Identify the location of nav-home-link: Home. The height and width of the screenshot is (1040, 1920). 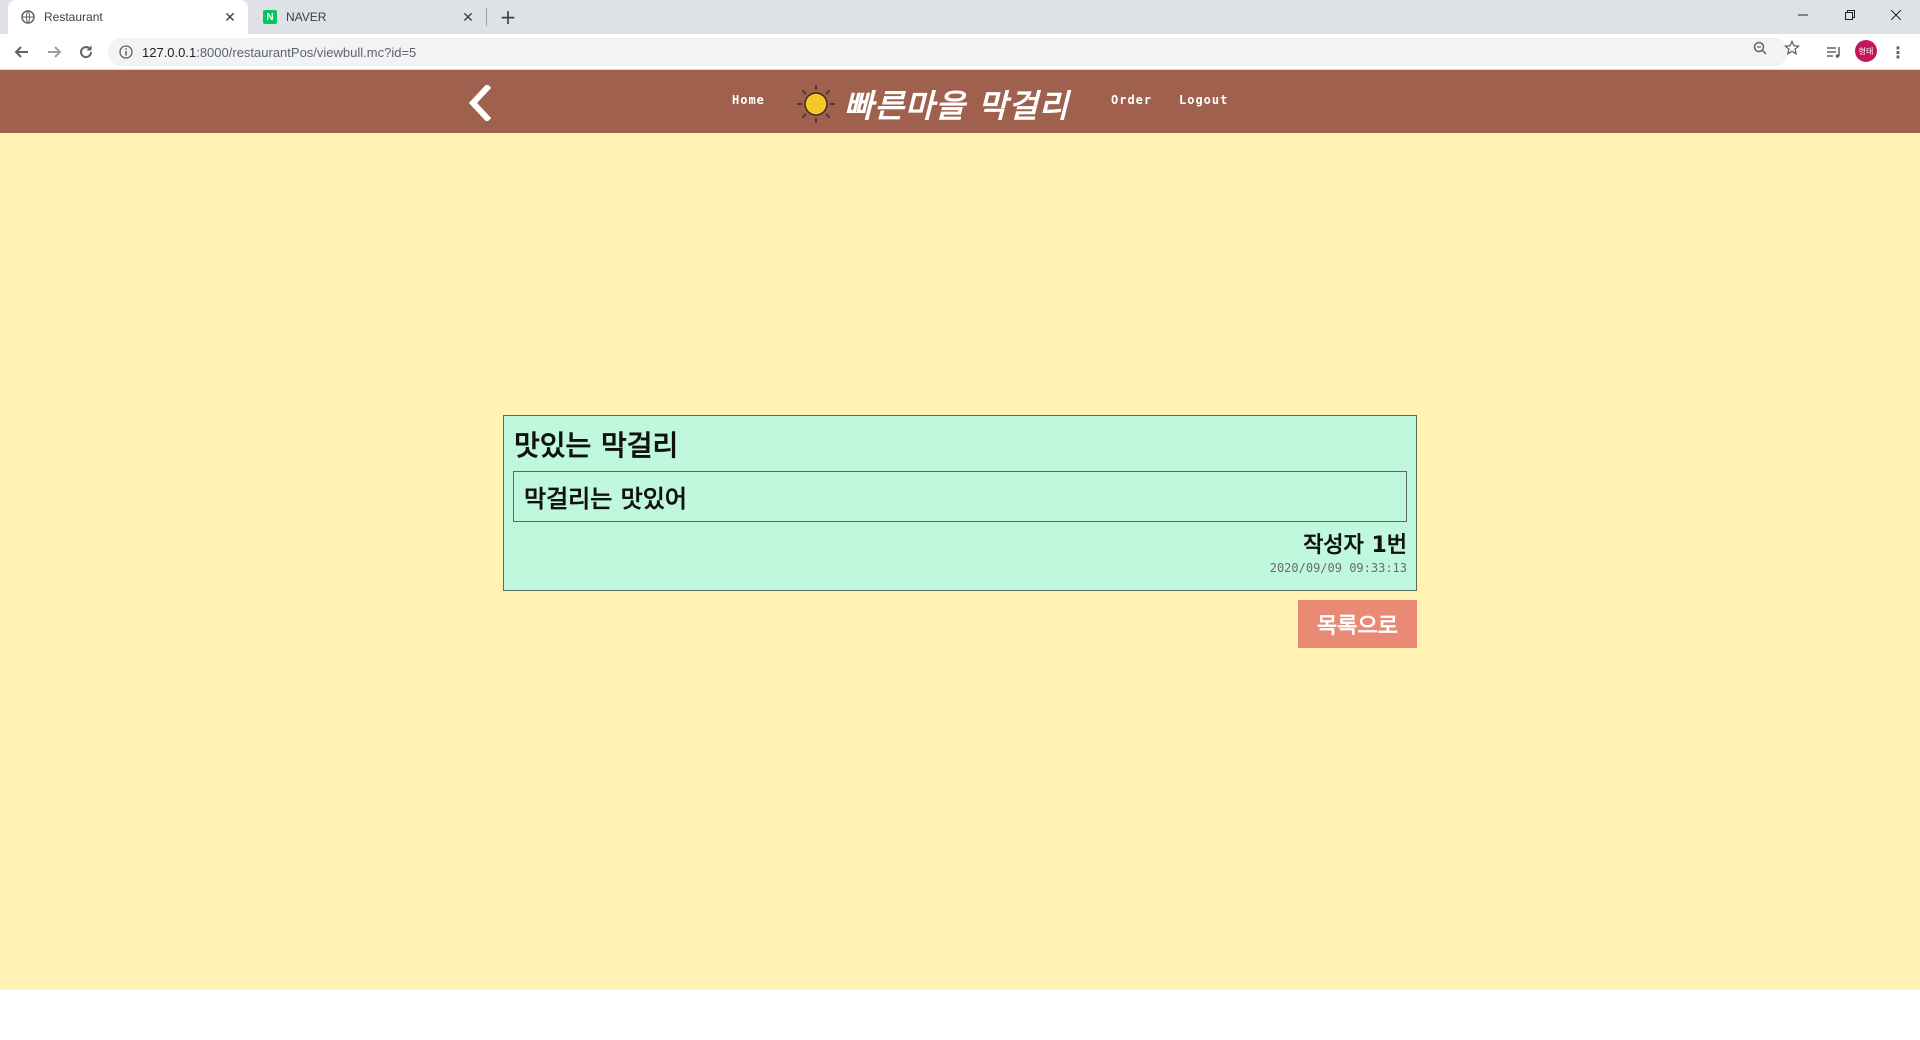
(748, 100).